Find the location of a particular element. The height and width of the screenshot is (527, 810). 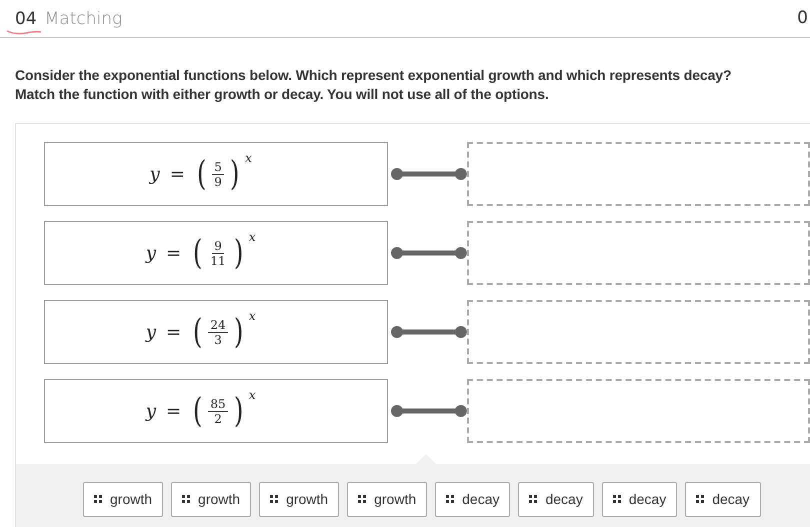

question-number: 04 is located at coordinates (26, 18).